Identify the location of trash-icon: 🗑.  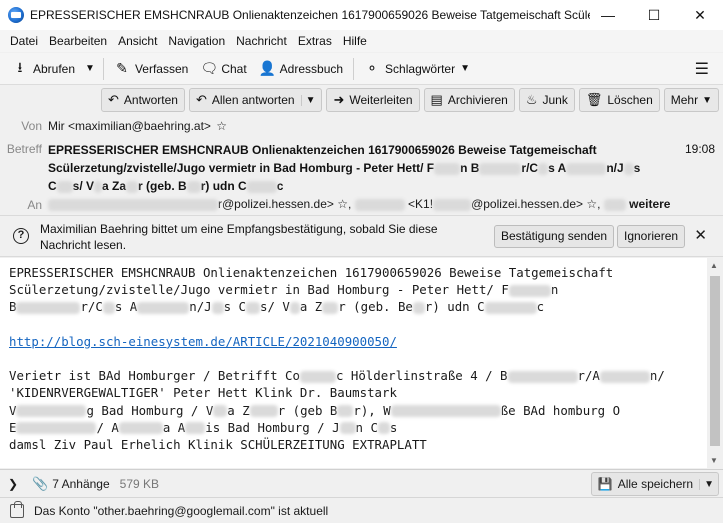
(594, 99).